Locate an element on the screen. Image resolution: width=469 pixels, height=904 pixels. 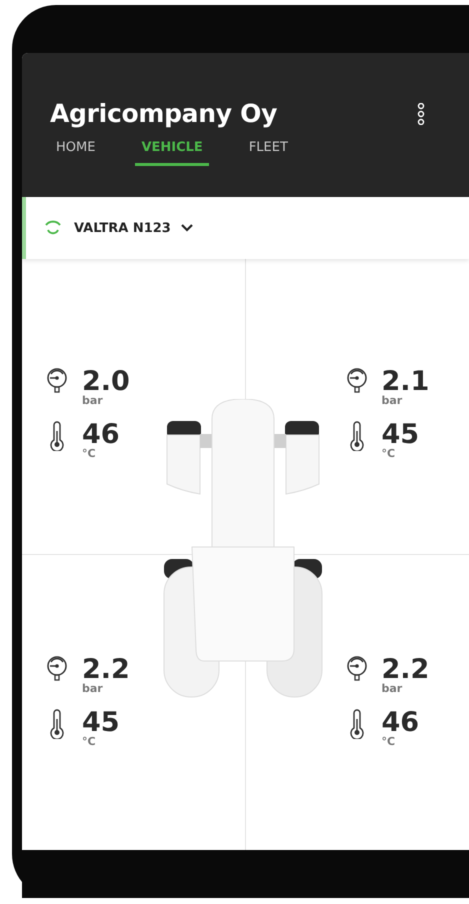
nav-tab: VEHICLE is located at coordinates (172, 153).